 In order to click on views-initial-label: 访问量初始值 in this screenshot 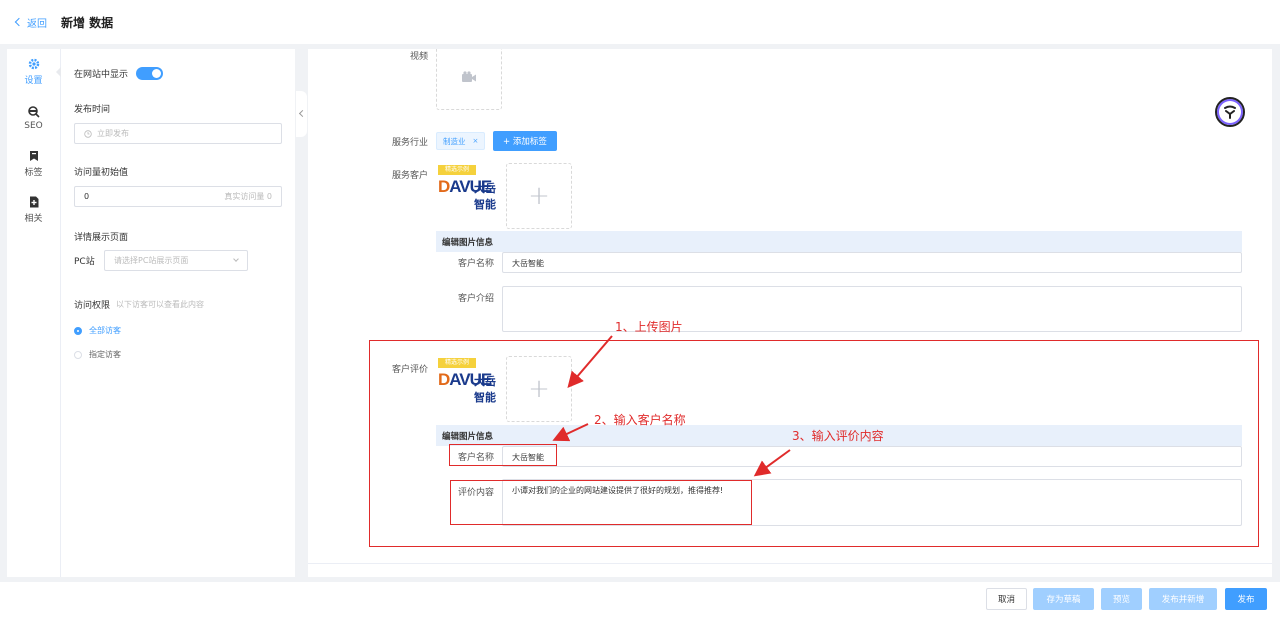, I will do `click(101, 173)`.